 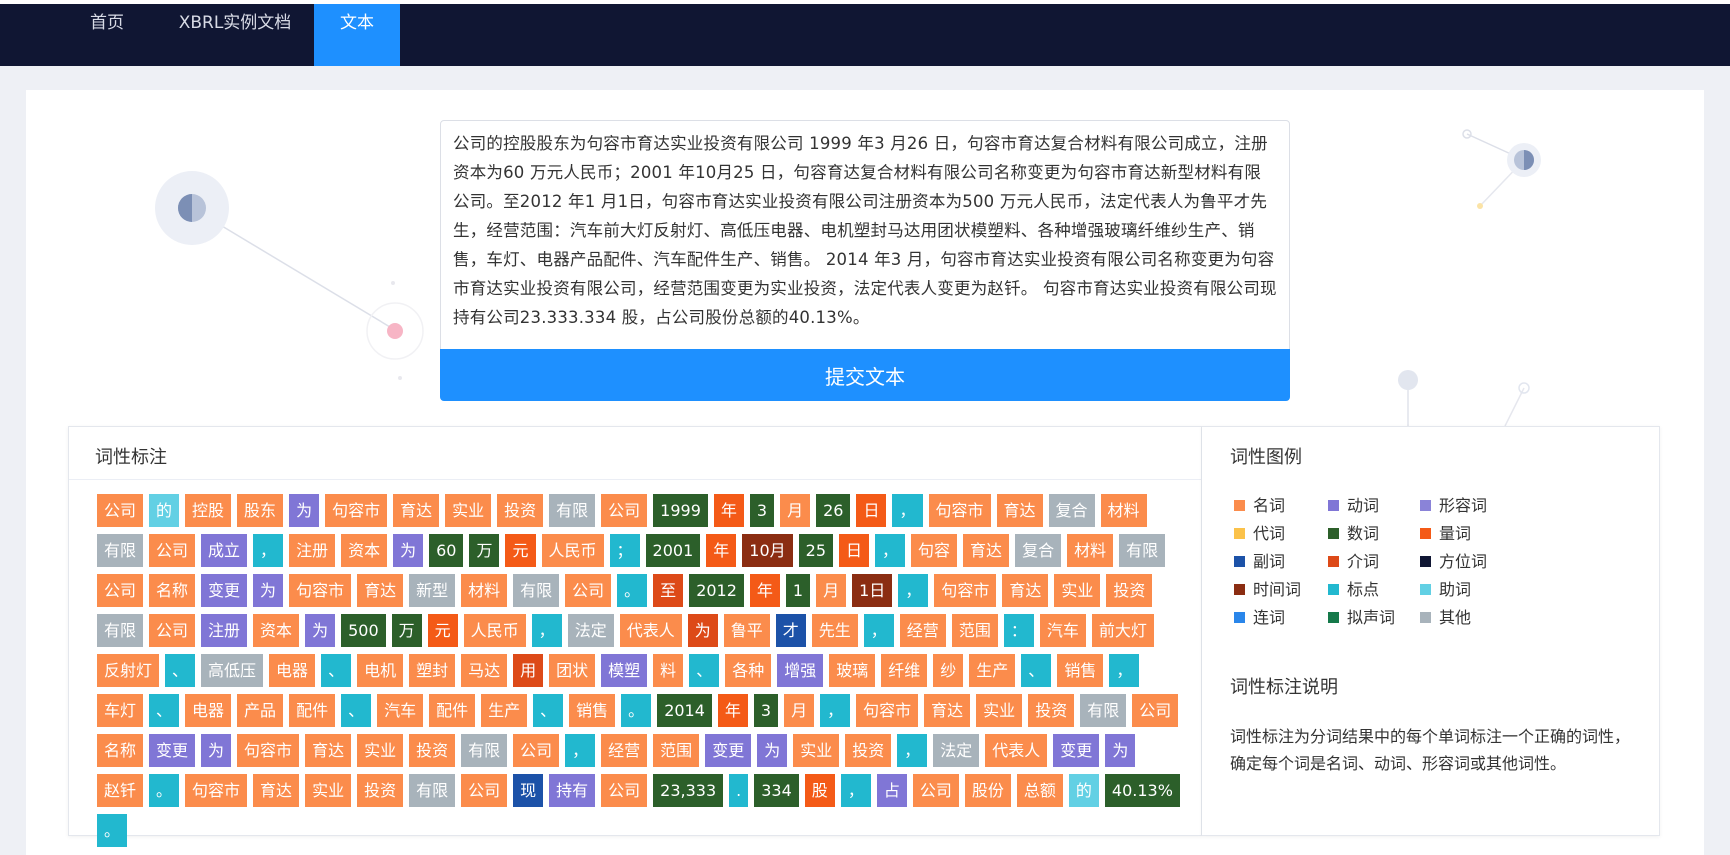 I want to click on pos-token: 纱, so click(x=948, y=670).